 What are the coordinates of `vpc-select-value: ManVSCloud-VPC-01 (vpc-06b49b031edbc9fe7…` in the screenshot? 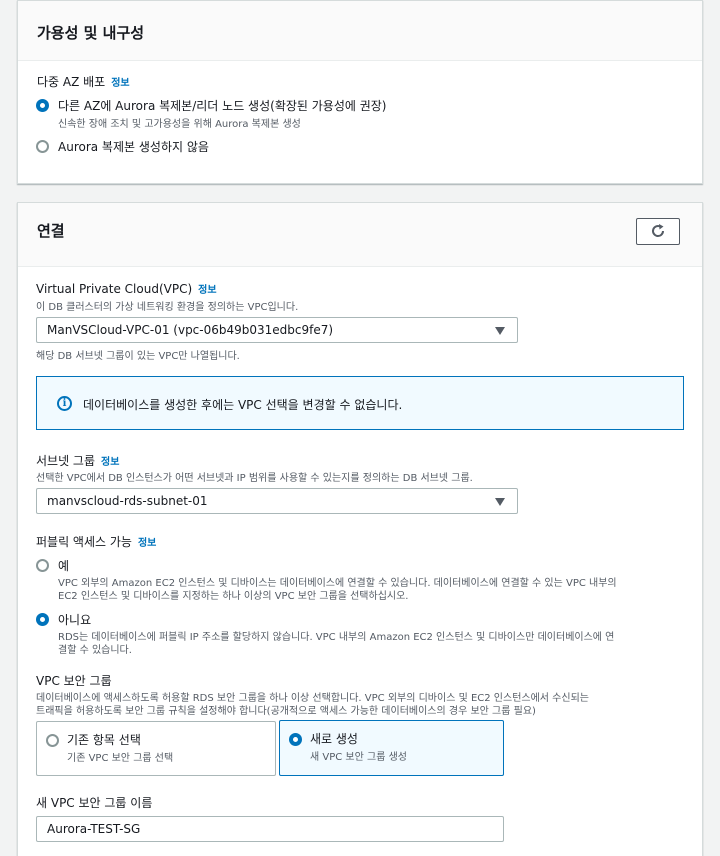 It's located at (190, 330).